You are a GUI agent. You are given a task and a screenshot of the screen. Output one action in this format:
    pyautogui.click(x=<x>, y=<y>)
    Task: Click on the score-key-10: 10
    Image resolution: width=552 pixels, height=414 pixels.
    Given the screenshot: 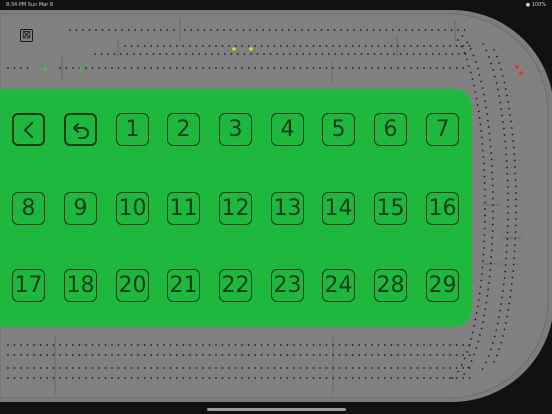 What is the action you would take?
    pyautogui.click(x=132, y=208)
    